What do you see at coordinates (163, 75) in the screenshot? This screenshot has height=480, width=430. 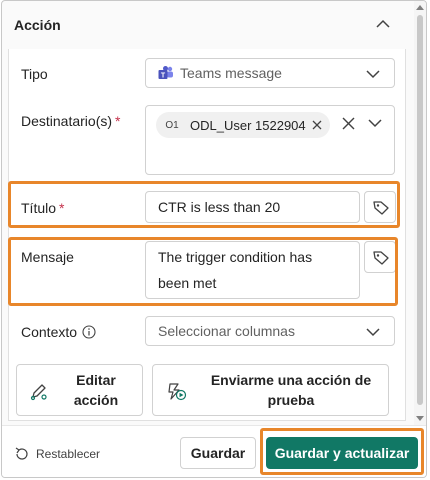 I see `svg-text: T` at bounding box center [163, 75].